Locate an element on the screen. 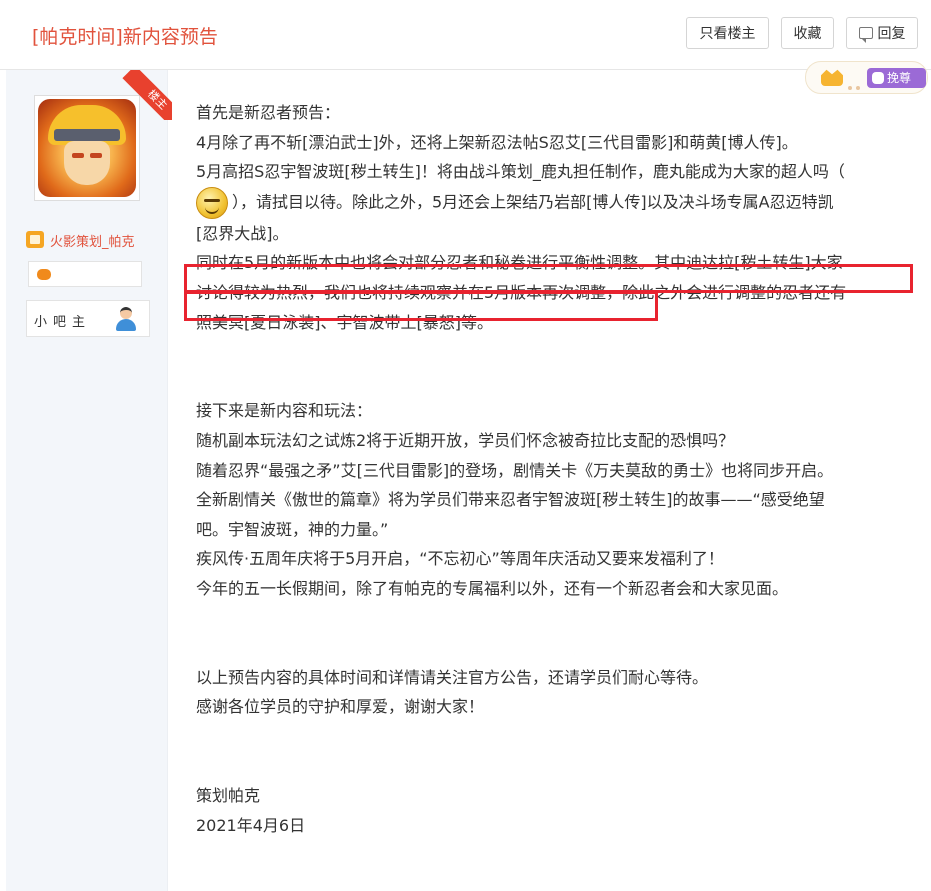 The width and height of the screenshot is (931, 891). post-line: [忍界大战]。 is located at coordinates (242, 233).